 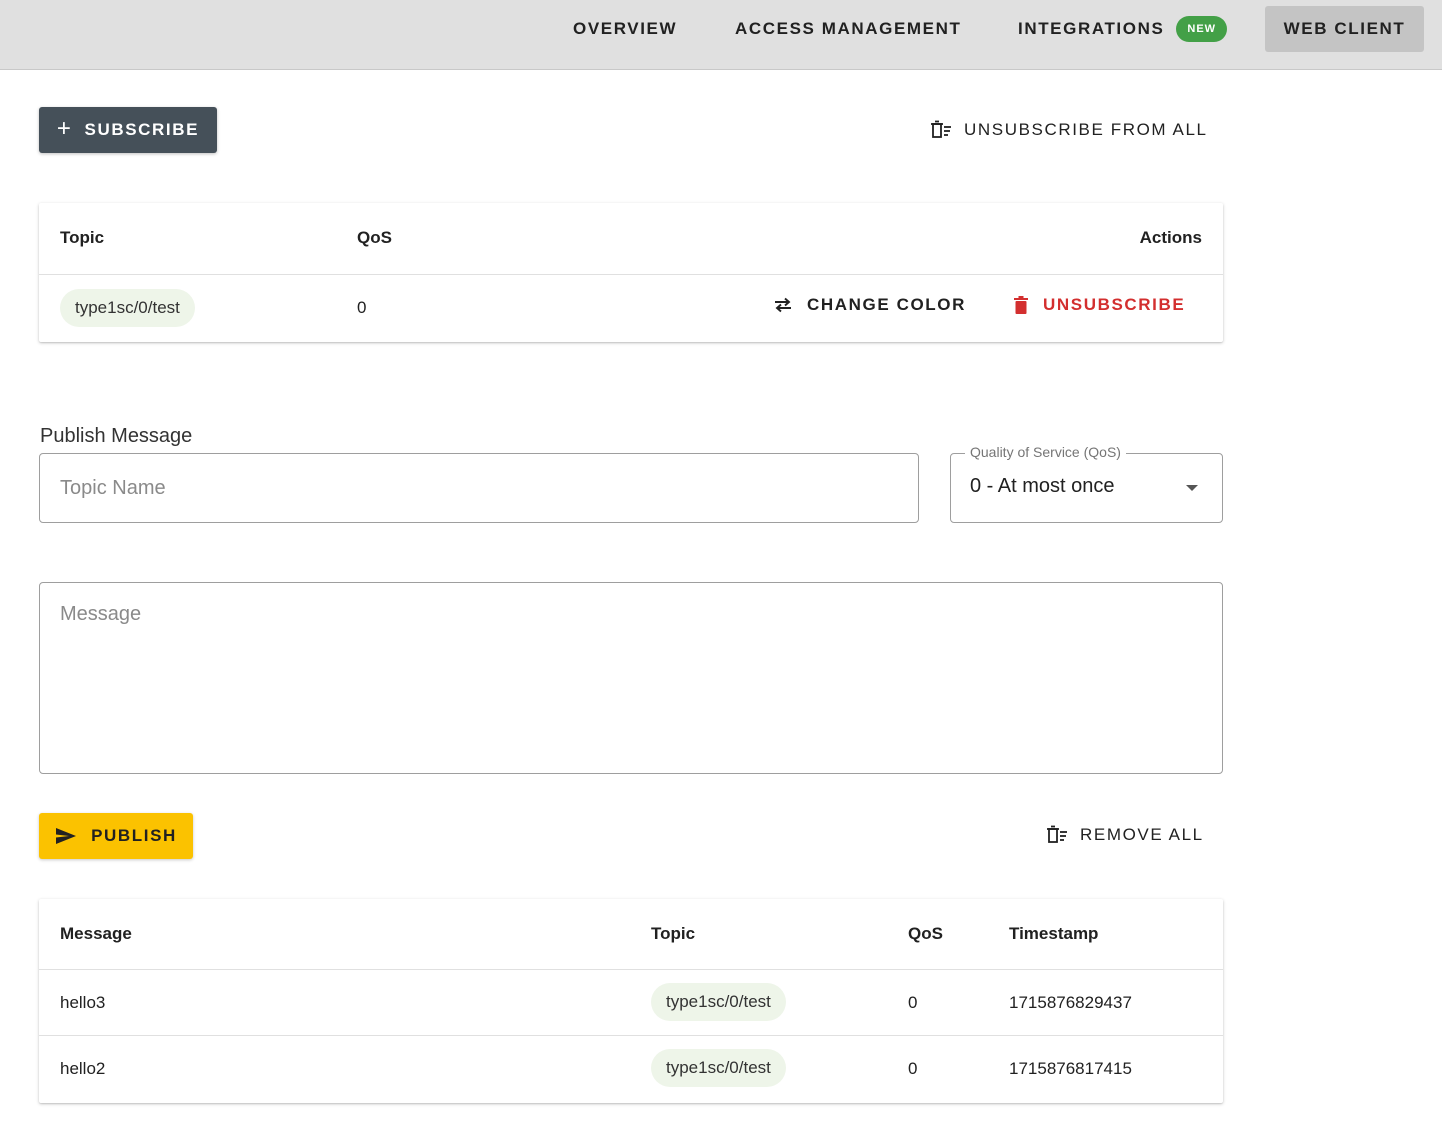 I want to click on publish-button-label: PUBLISH, so click(x=134, y=835).